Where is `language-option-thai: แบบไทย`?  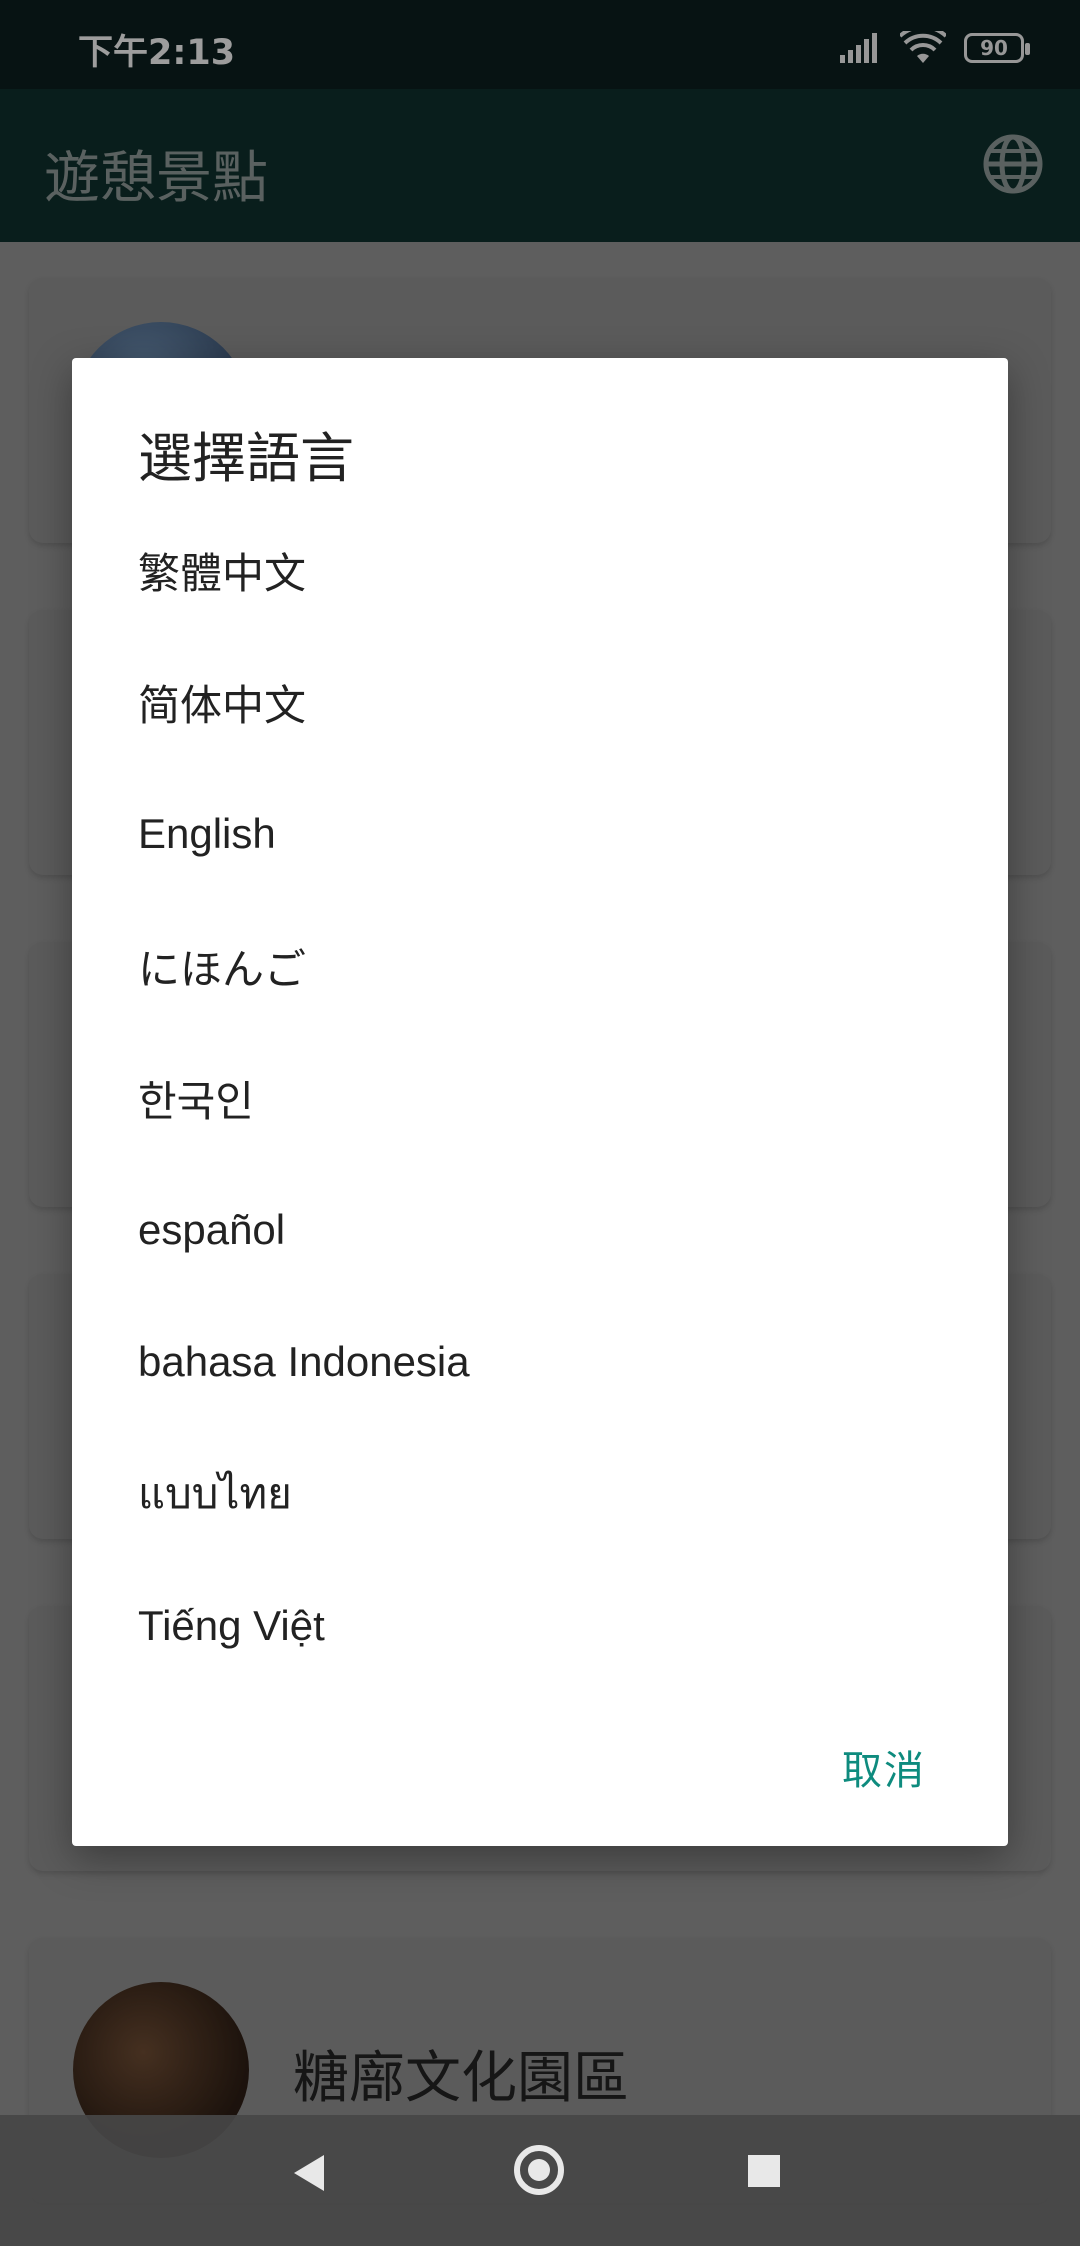
language-option-thai: แบบไทย is located at coordinates (538, 1494).